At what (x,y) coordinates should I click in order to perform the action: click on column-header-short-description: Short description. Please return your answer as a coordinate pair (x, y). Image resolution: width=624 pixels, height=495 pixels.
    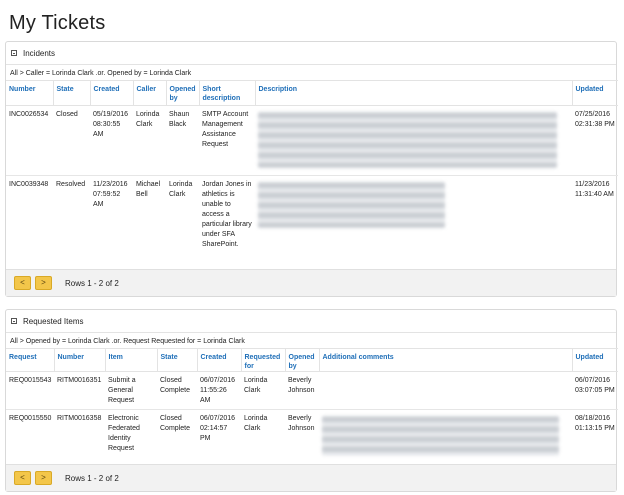
    Looking at the image, I should click on (226, 93).